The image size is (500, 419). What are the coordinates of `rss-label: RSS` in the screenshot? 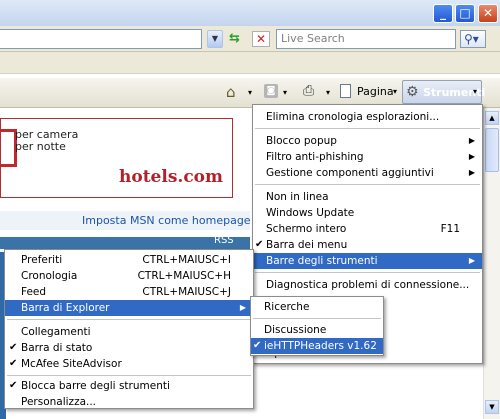 It's located at (224, 241).